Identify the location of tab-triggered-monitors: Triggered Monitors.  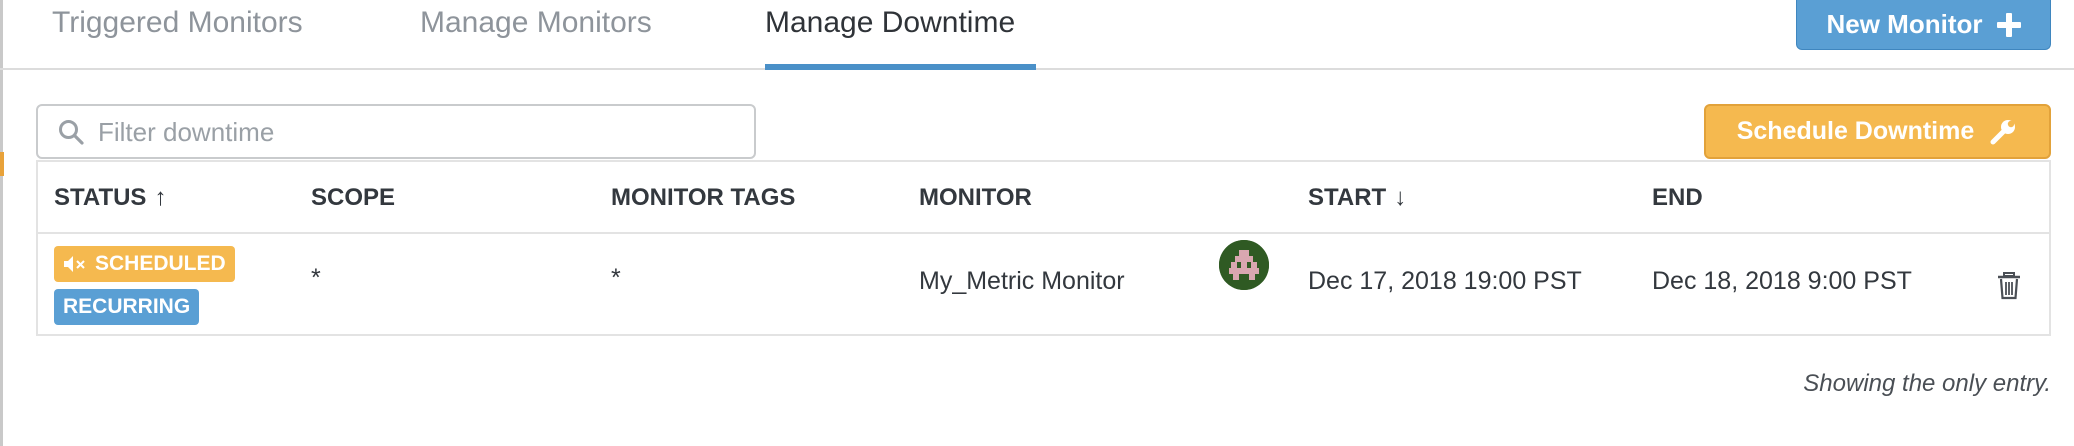
(177, 34).